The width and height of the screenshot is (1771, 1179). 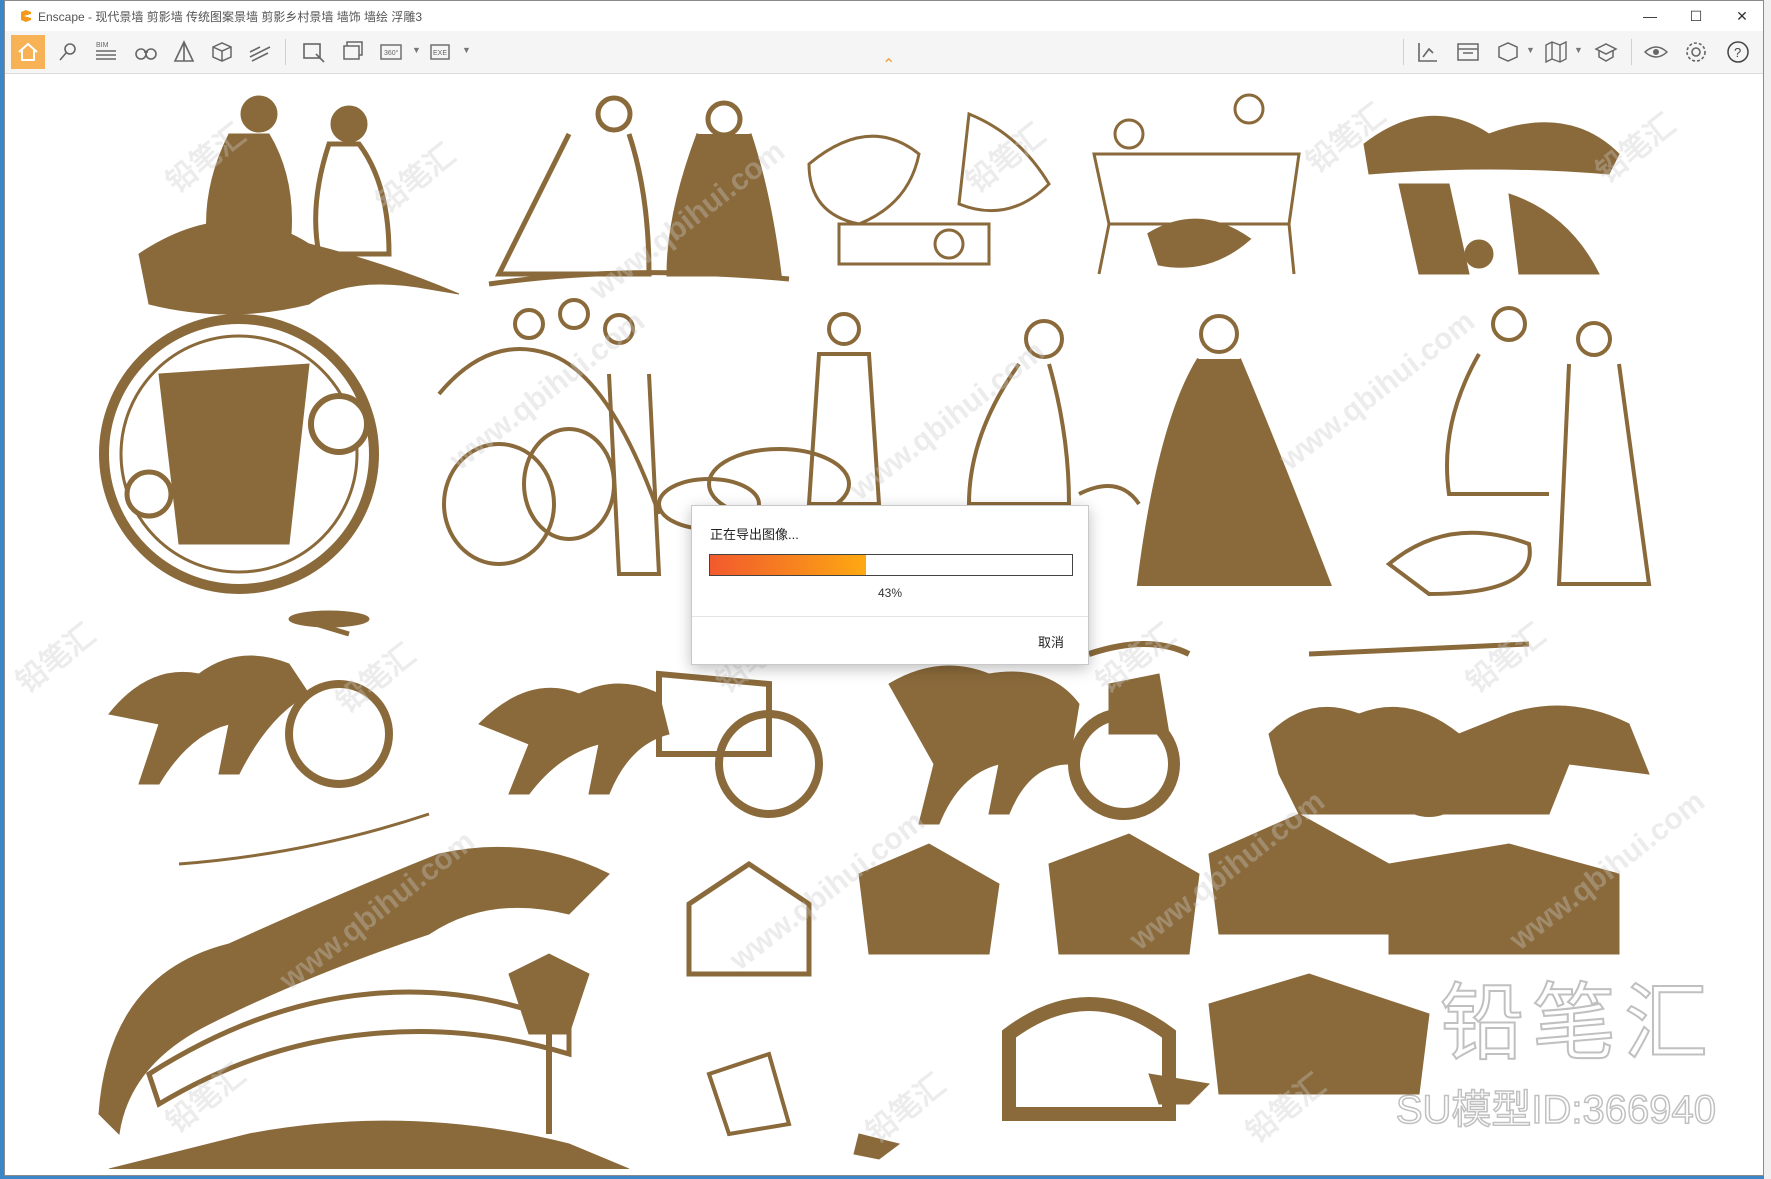 I want to click on help-button: ?, so click(x=1738, y=52).